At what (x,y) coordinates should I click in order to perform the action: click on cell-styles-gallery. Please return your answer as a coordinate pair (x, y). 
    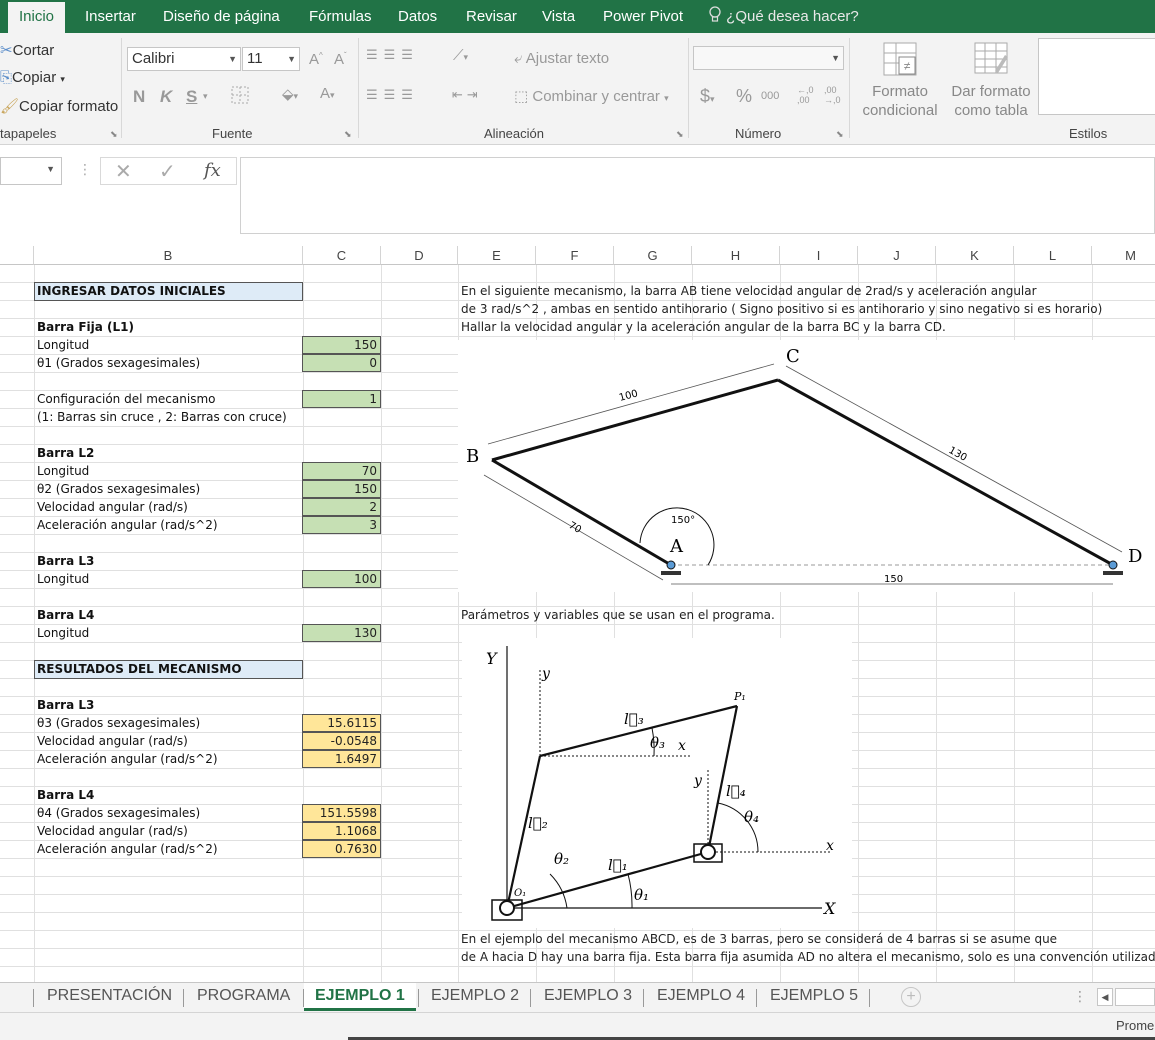
    Looking at the image, I should click on (1096, 76).